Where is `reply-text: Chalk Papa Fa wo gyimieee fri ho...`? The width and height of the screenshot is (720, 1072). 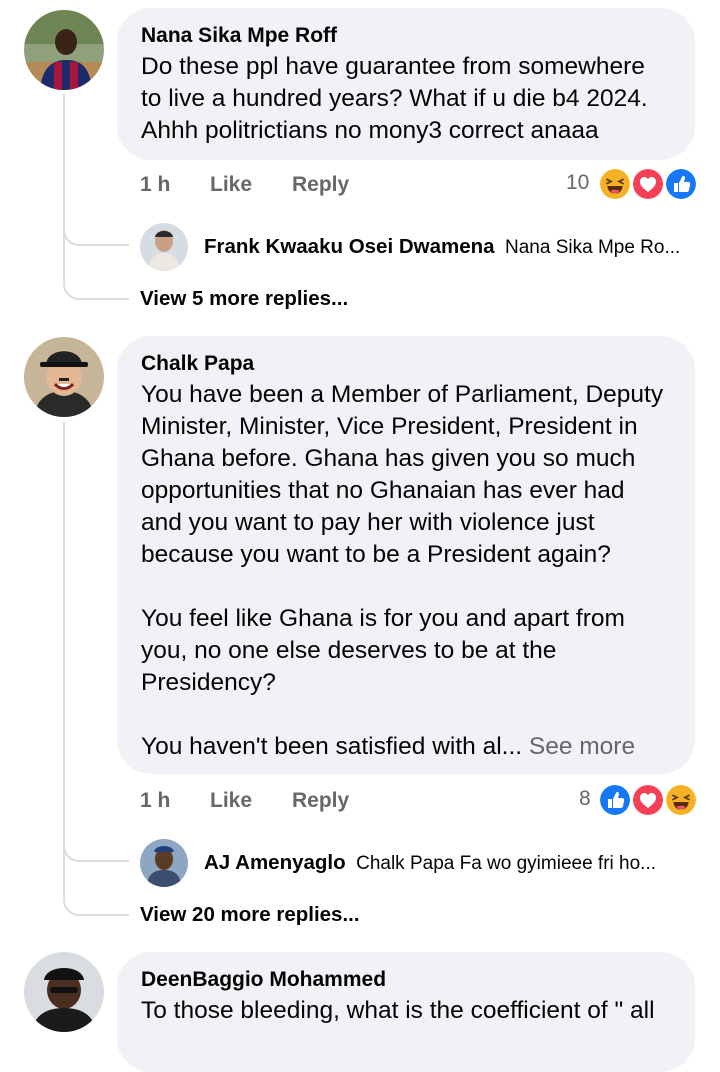 reply-text: Chalk Papa Fa wo gyimieee fri ho... is located at coordinates (506, 863).